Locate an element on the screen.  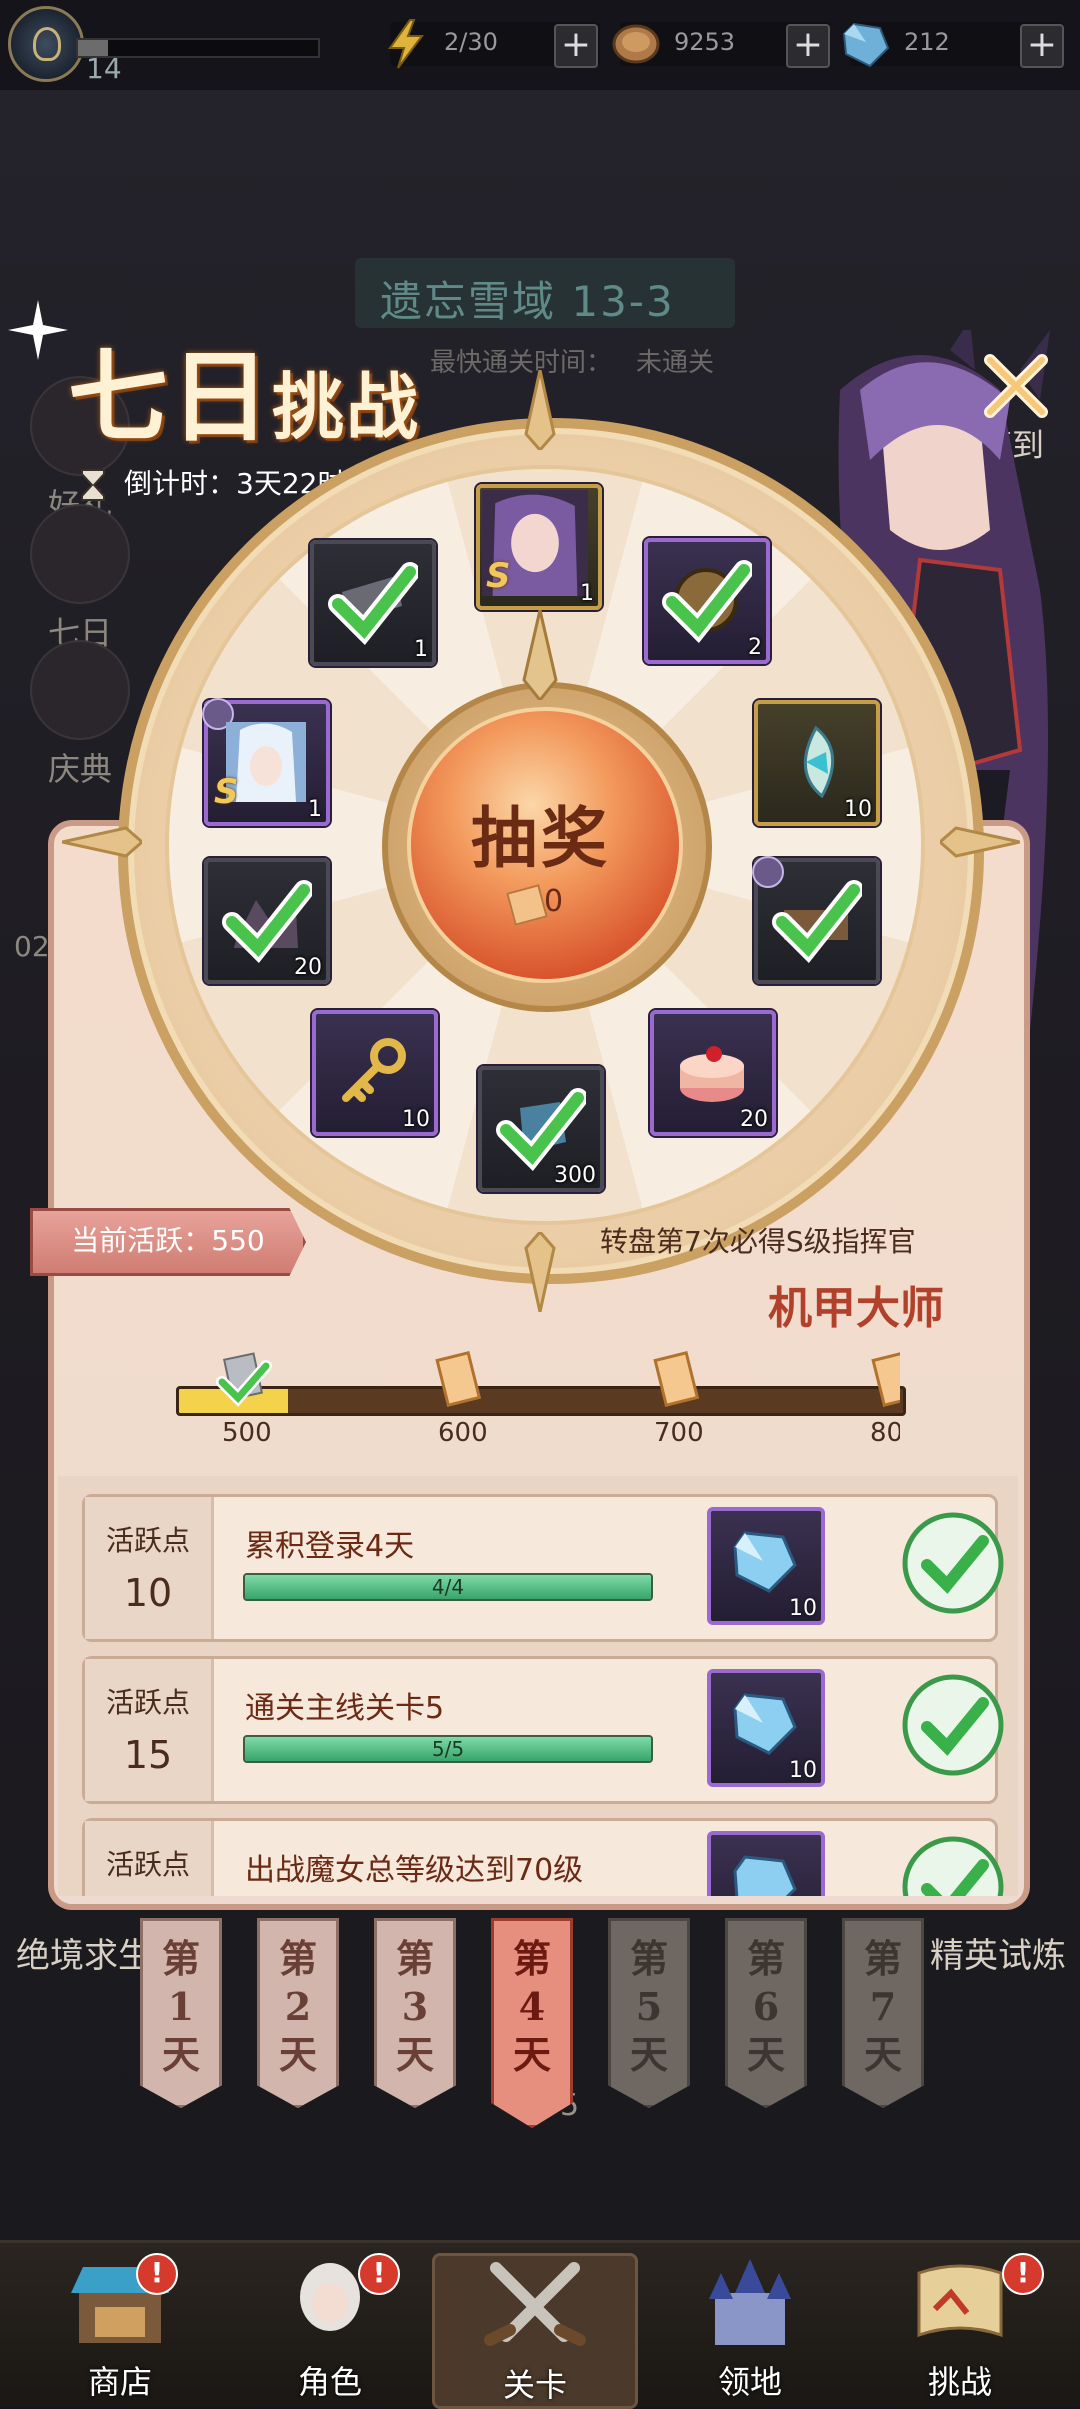
nav-shop: 商店 ! is located at coordinates (120, 2328).